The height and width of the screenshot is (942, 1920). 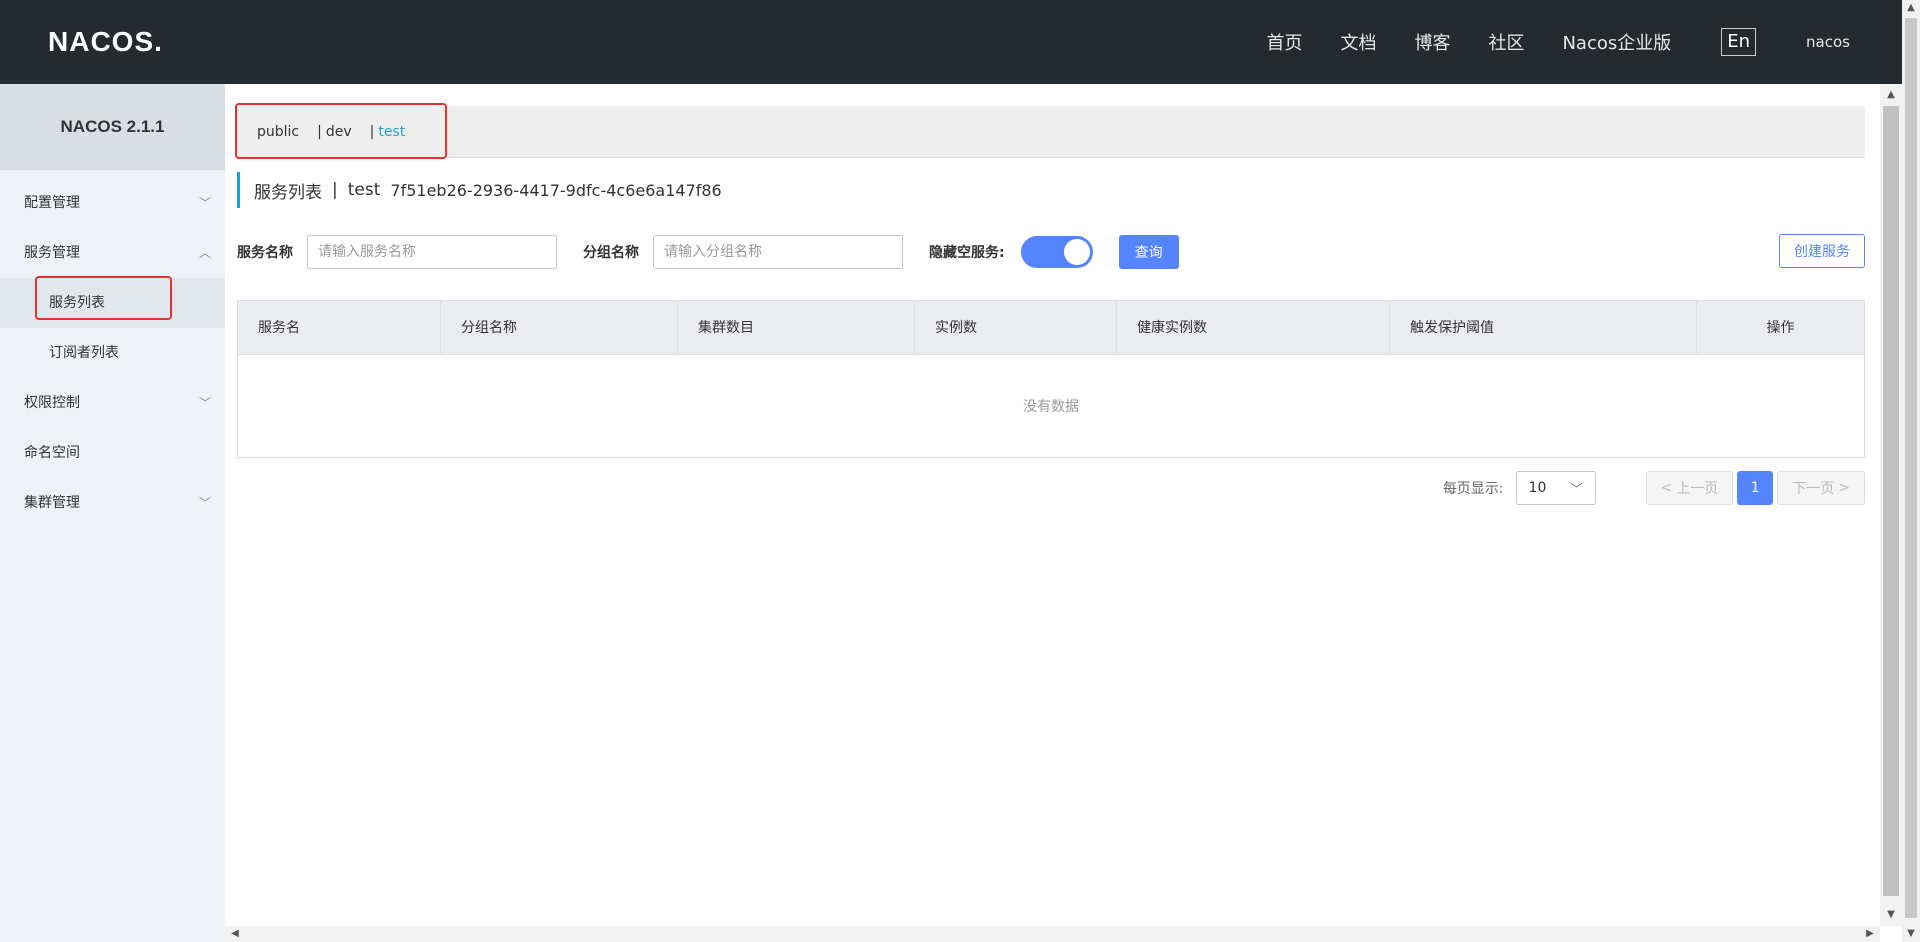 I want to click on scroll-right-icon: ▶, so click(x=1870, y=934).